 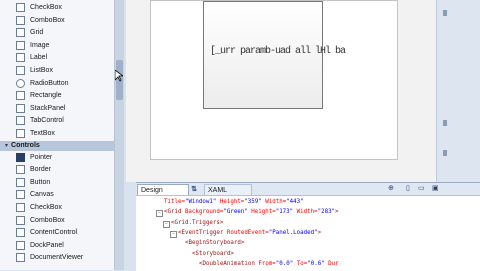 What do you see at coordinates (40, 182) in the screenshot?
I see `toolbox-item-label: Button` at bounding box center [40, 182].